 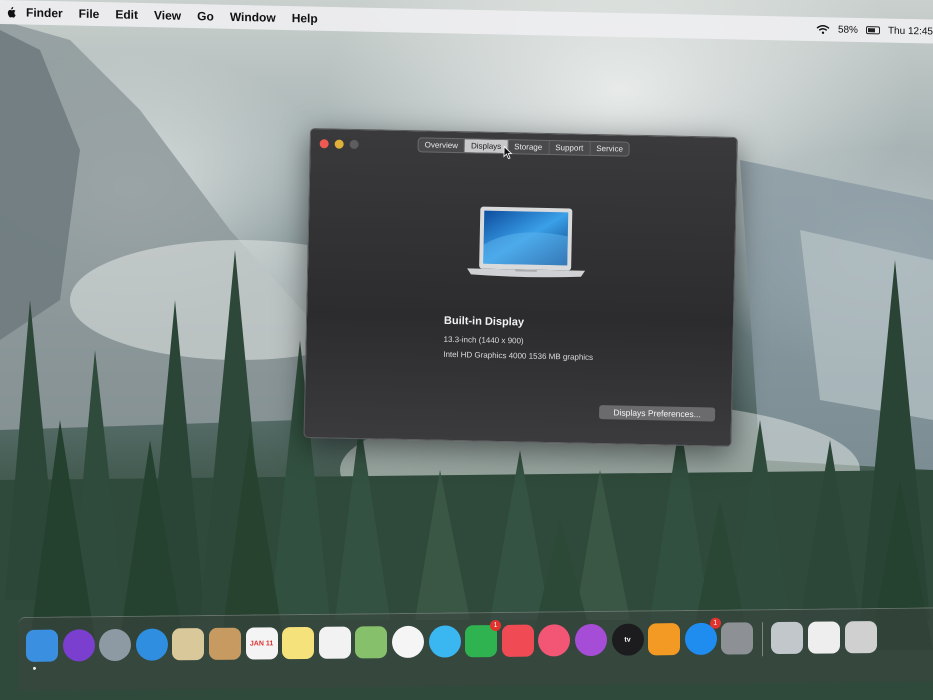 I want to click on menu-file: File, so click(x=89, y=14).